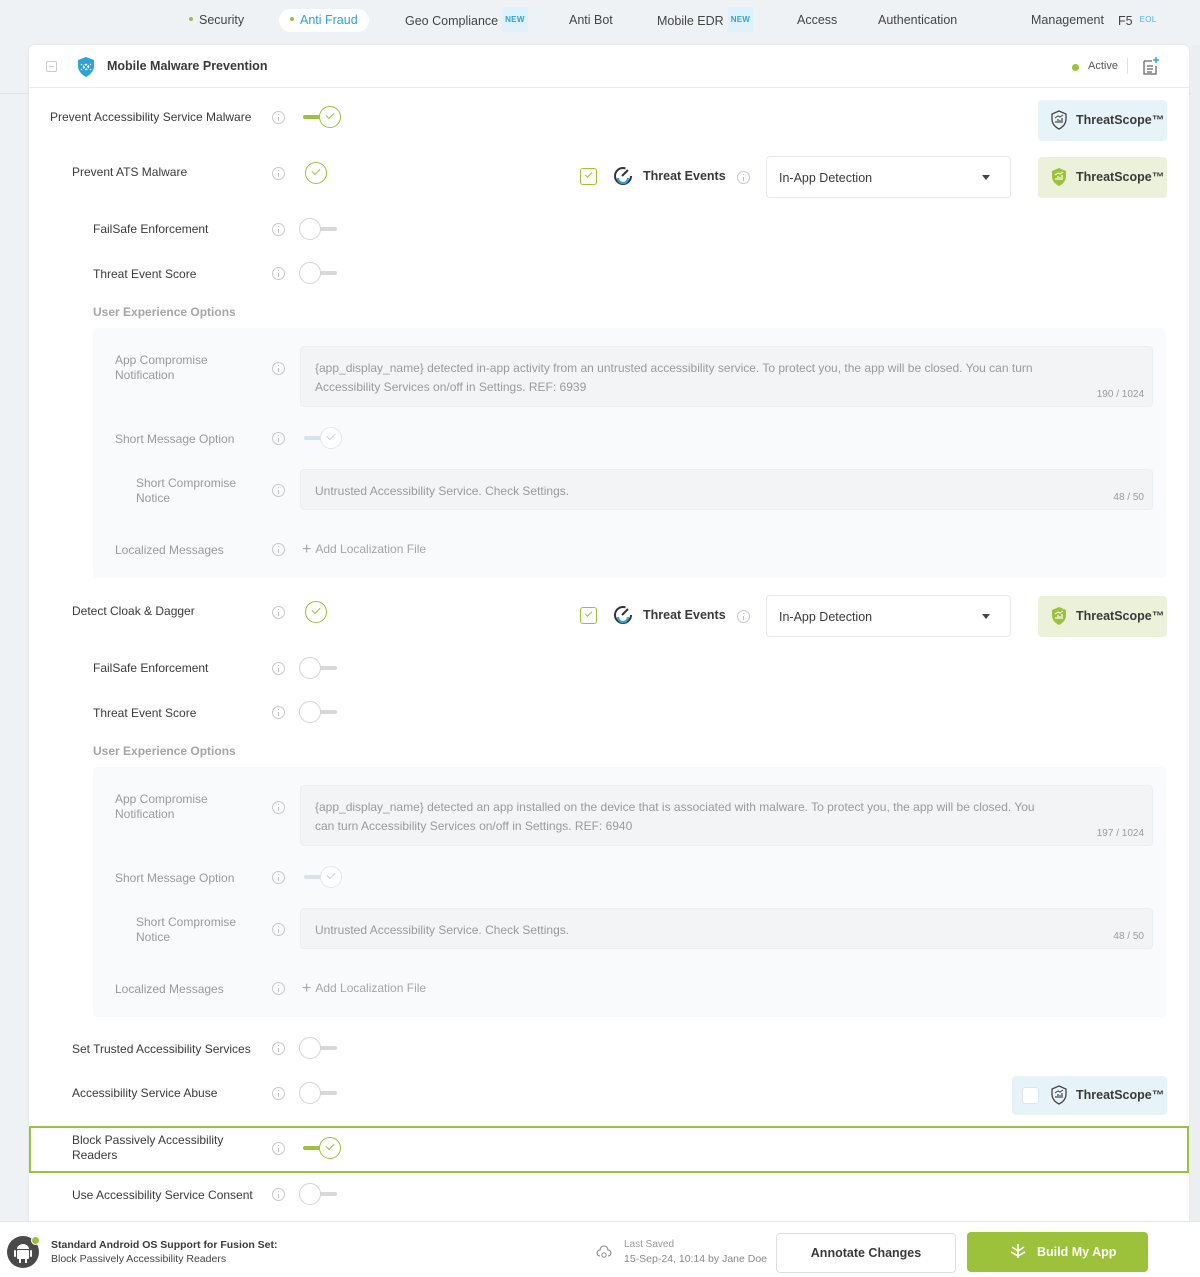 The width and height of the screenshot is (1200, 1277). I want to click on feature-label: Accessibility Service Abuse, so click(145, 1093).